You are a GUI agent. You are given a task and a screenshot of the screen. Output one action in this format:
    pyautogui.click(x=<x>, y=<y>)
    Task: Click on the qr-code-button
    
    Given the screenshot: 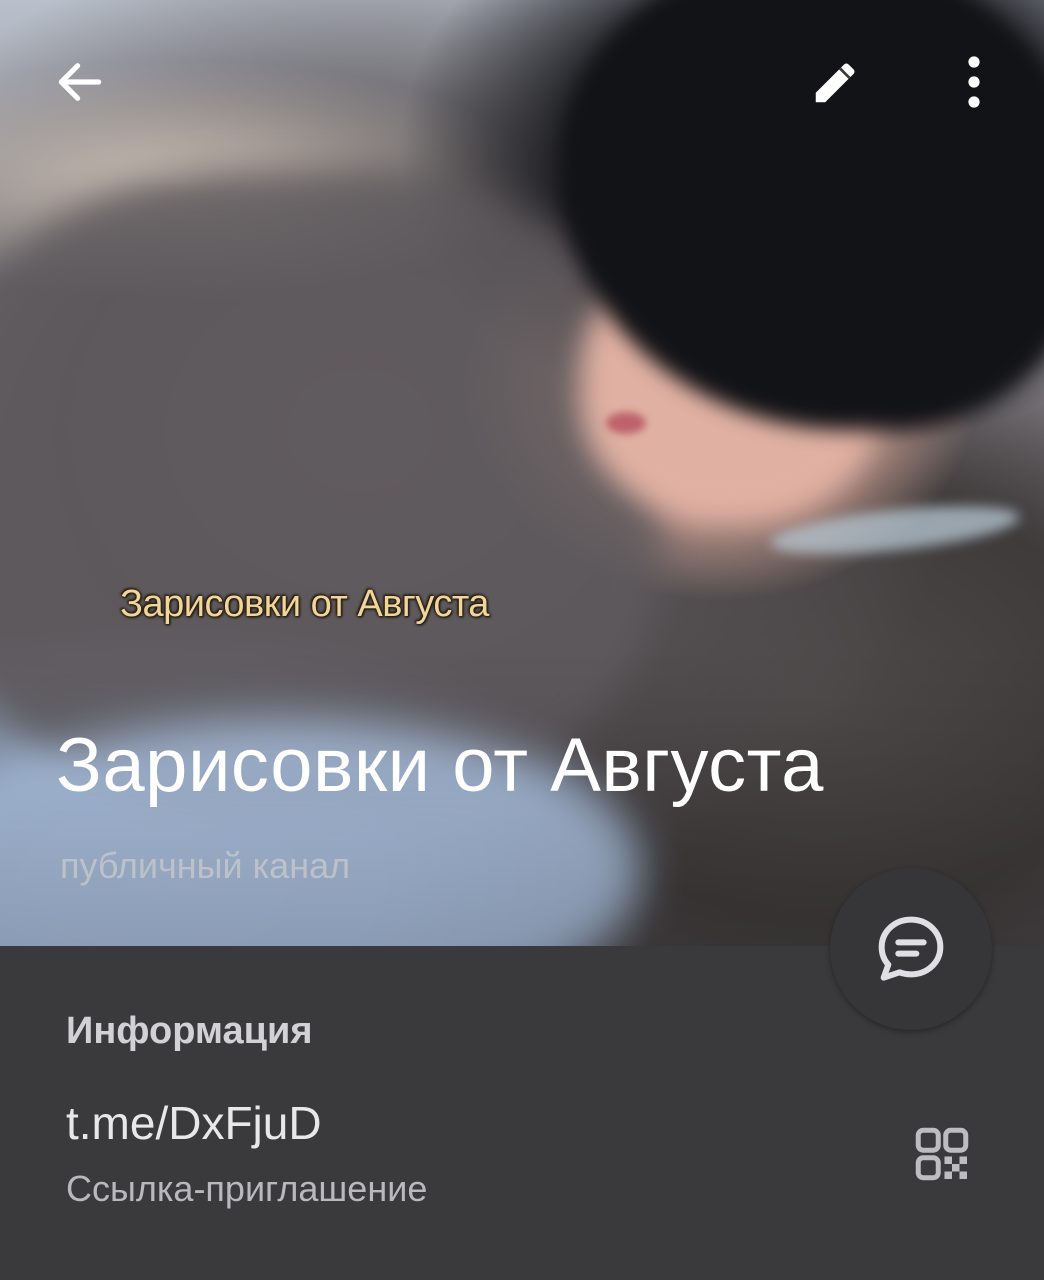 What is the action you would take?
    pyautogui.click(x=942, y=1154)
    